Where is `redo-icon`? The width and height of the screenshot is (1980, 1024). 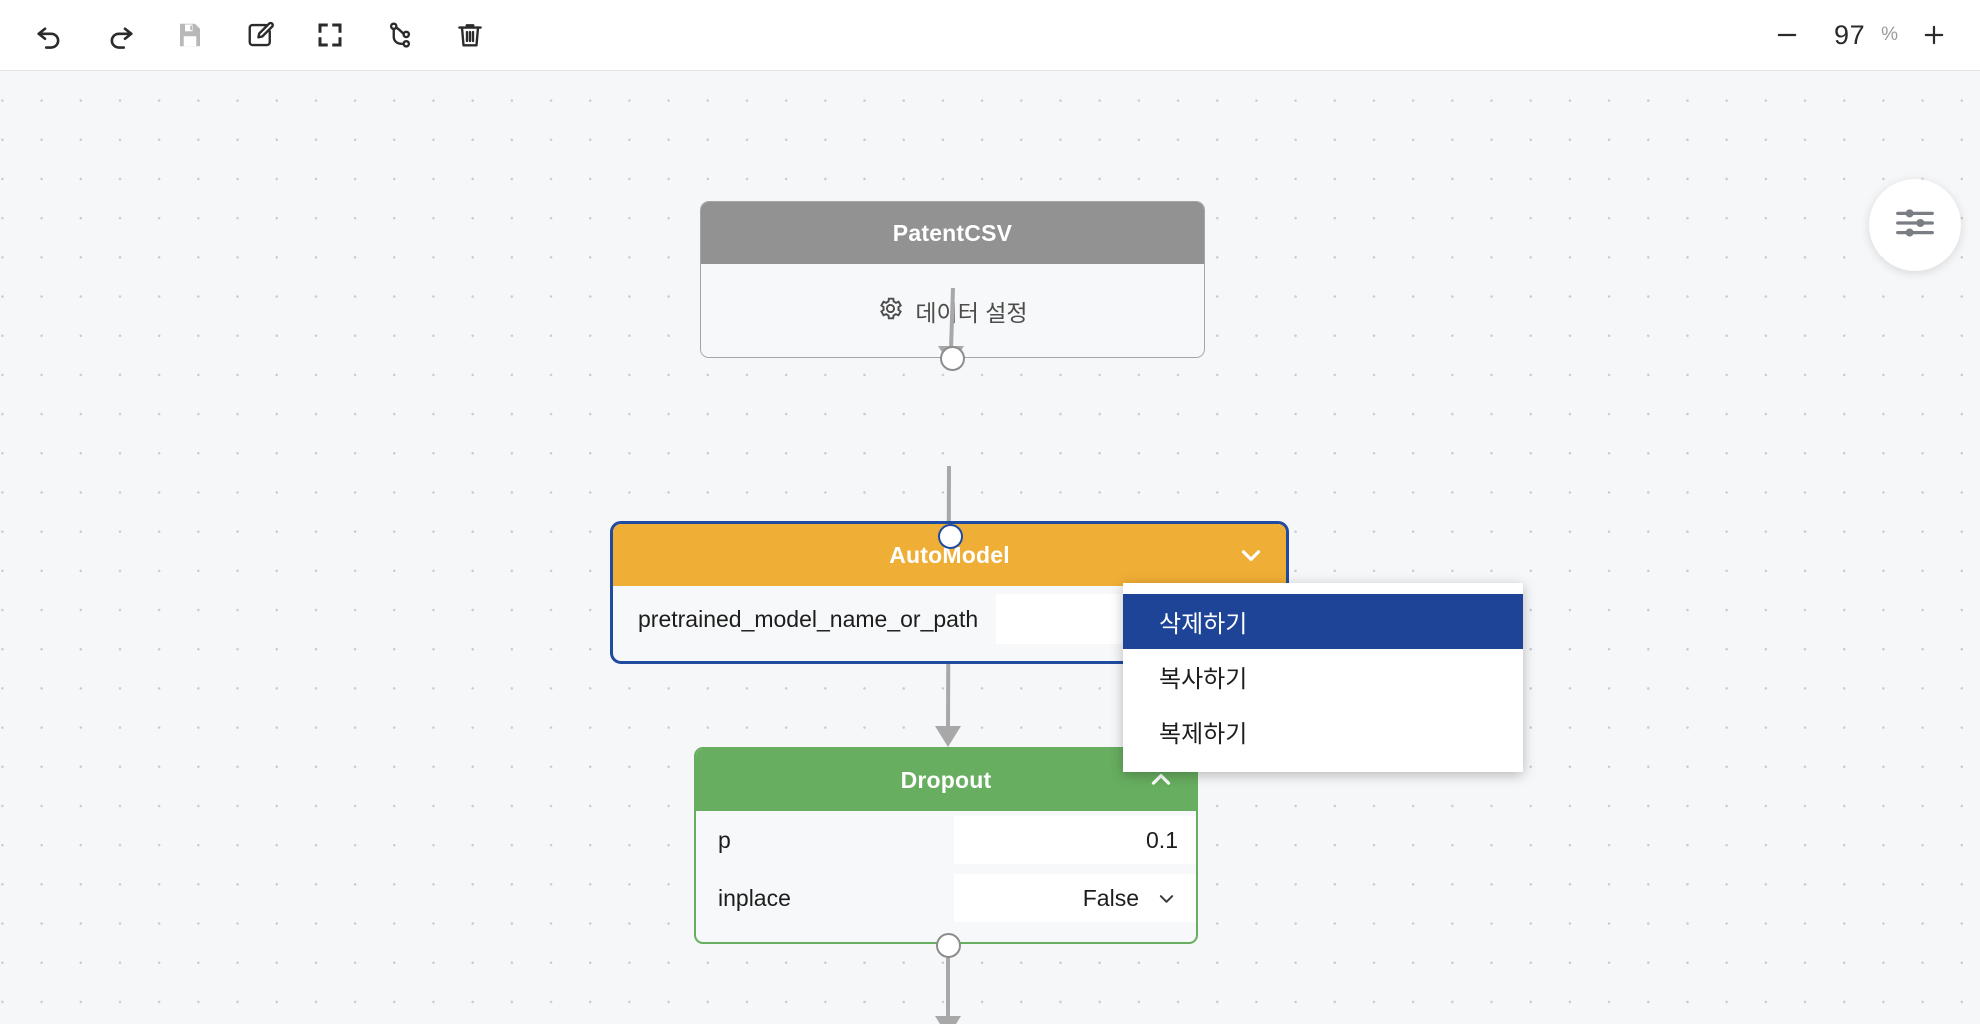 redo-icon is located at coordinates (120, 35).